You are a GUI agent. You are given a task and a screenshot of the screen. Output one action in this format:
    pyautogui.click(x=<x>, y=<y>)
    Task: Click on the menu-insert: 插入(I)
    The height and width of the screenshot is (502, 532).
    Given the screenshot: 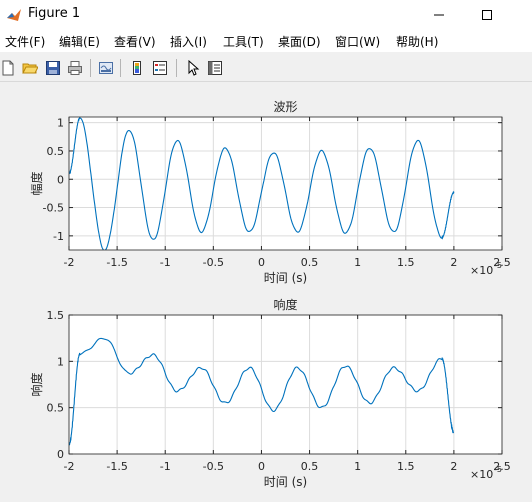 What is the action you would take?
    pyautogui.click(x=188, y=41)
    